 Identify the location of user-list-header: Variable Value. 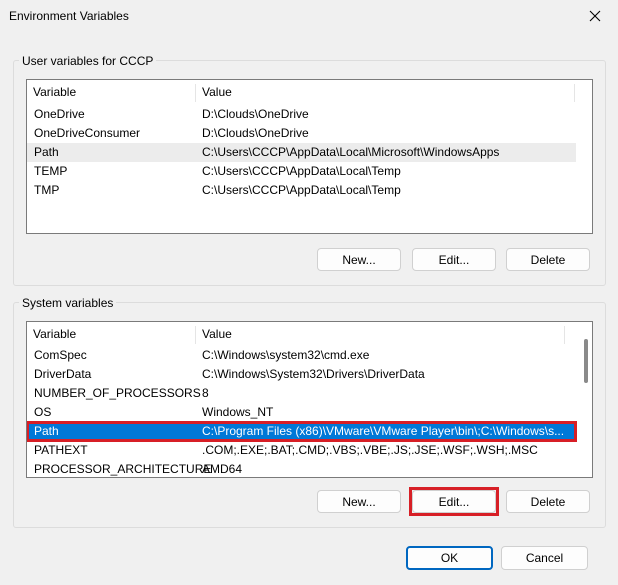
(309, 92).